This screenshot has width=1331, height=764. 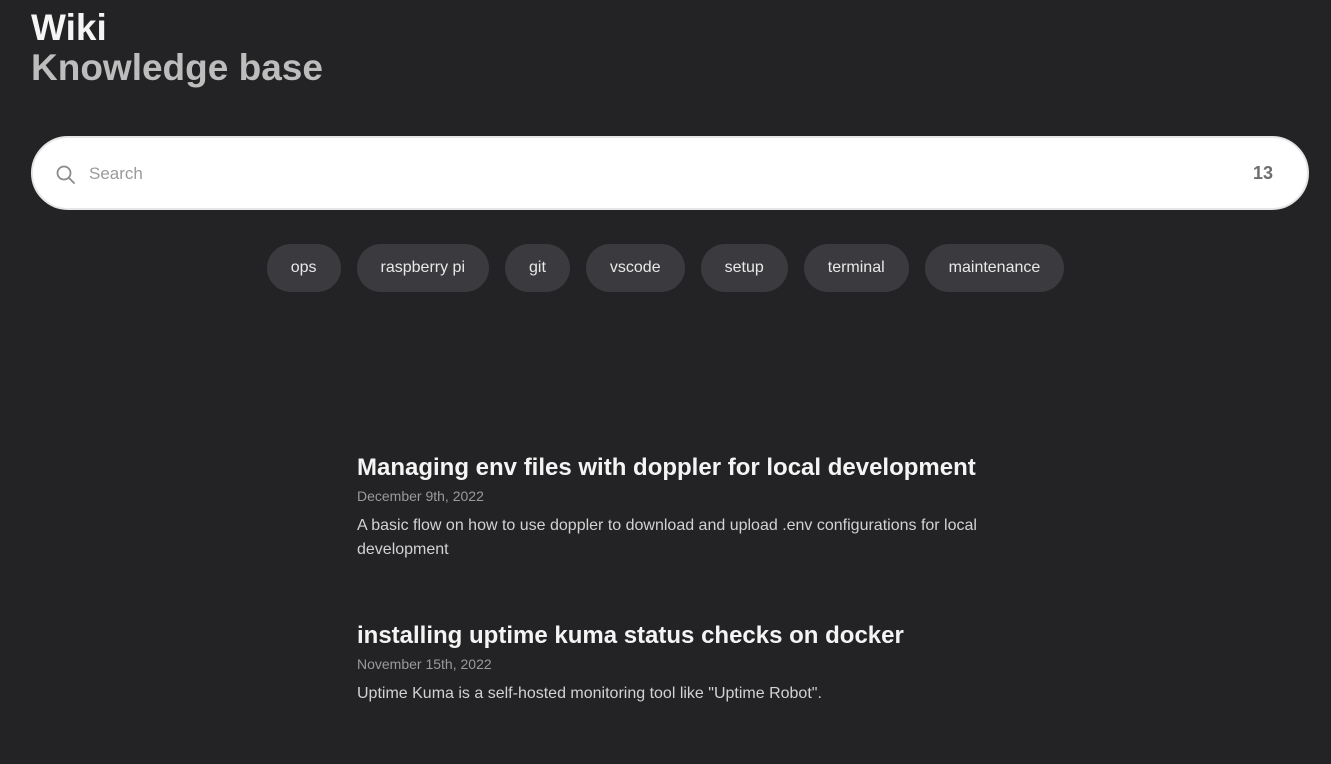 What do you see at coordinates (856, 268) in the screenshot?
I see `tag-terminal: terminal` at bounding box center [856, 268].